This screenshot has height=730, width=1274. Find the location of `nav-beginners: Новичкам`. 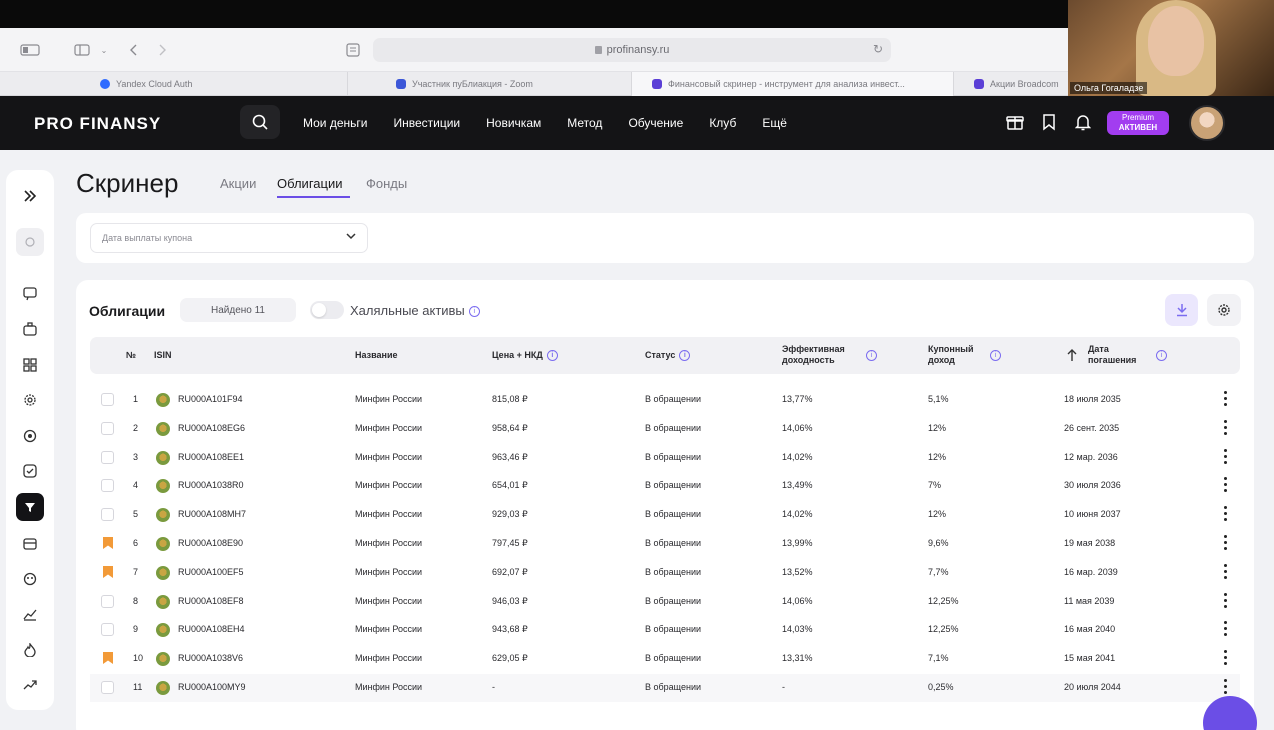

nav-beginners: Новичкам is located at coordinates (513, 123).